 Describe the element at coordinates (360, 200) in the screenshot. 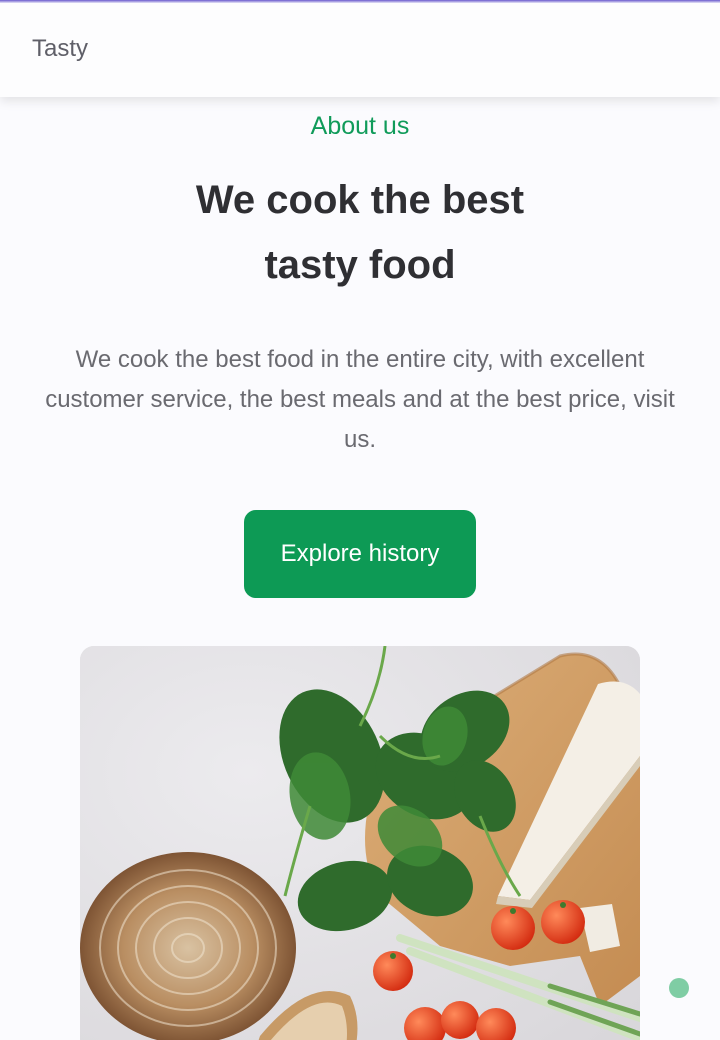

I see `title-line-1: We cook the best` at that location.